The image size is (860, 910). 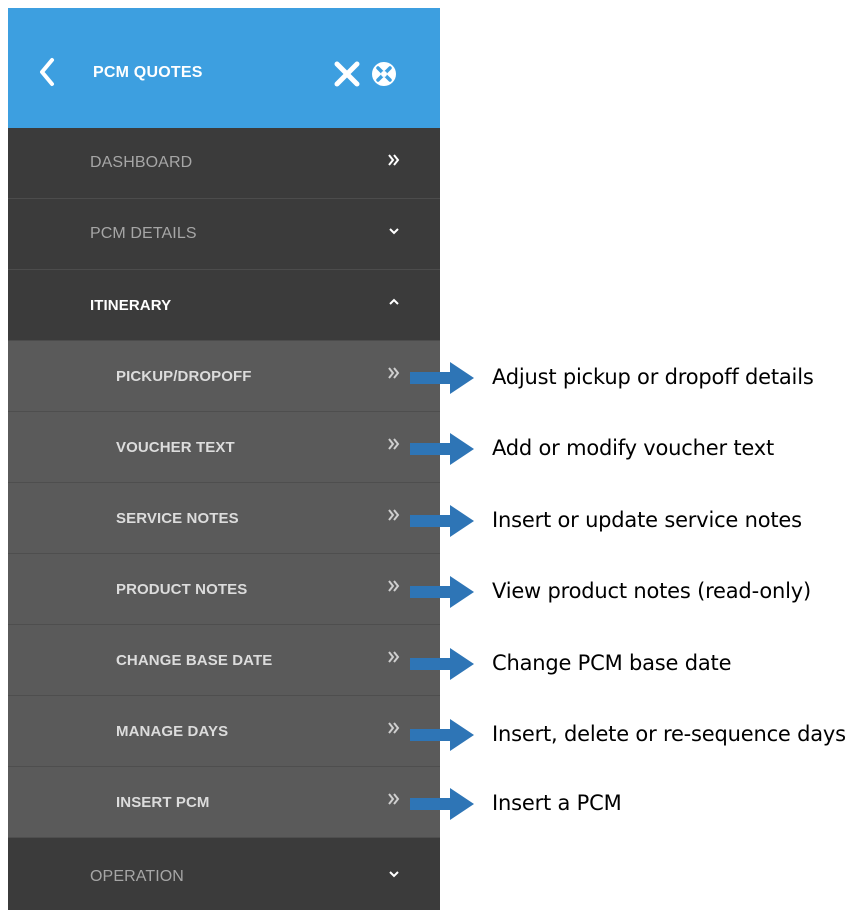 What do you see at coordinates (175, 447) in the screenshot?
I see `sub-nav-item-label: VOUCHER TEXT` at bounding box center [175, 447].